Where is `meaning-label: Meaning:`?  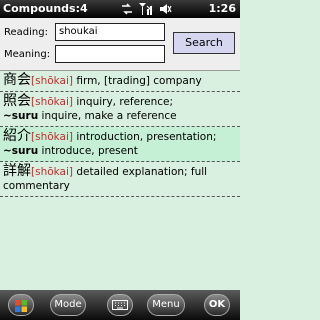 meaning-label: Meaning: is located at coordinates (27, 54).